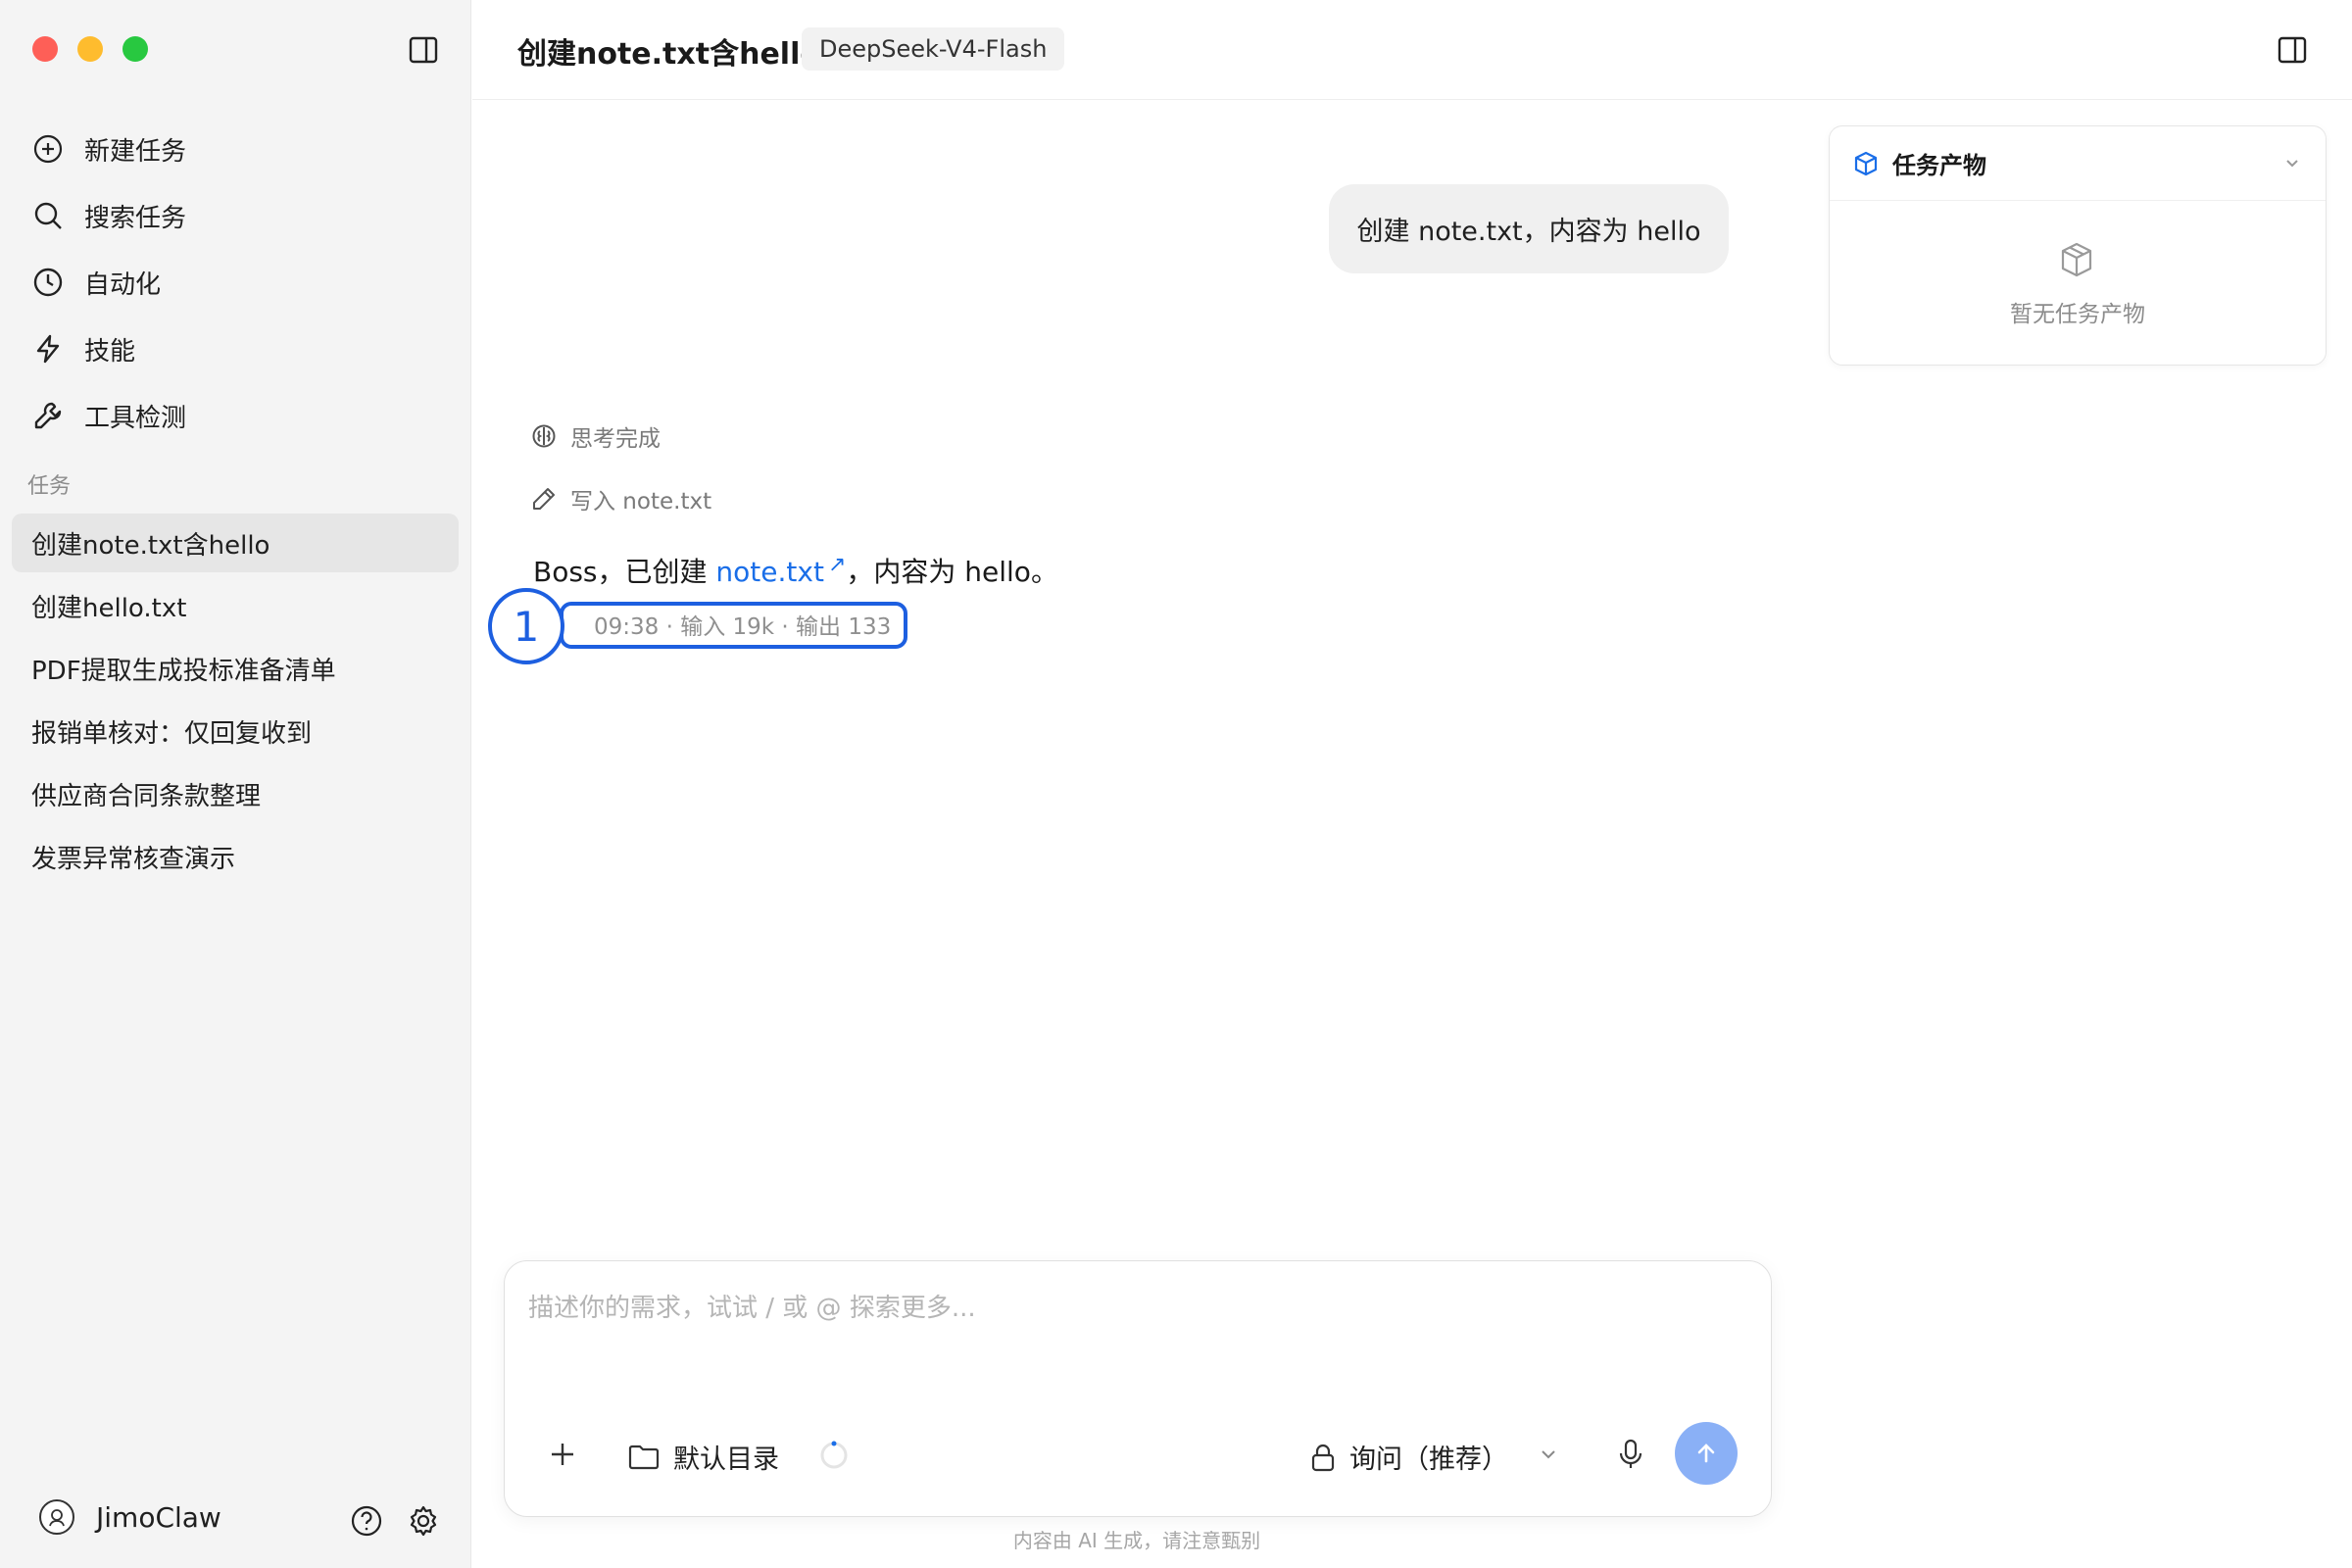  What do you see at coordinates (135, 151) in the screenshot?
I see `nav-label: 新建任务` at bounding box center [135, 151].